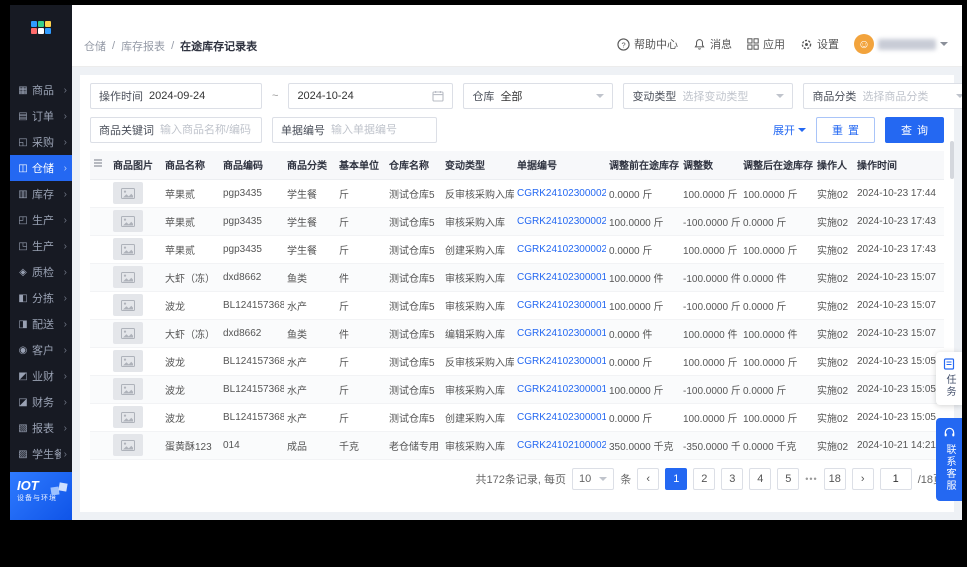  Describe the element at coordinates (143, 46) in the screenshot. I see `breadcrumb-item: 库存报表` at that location.